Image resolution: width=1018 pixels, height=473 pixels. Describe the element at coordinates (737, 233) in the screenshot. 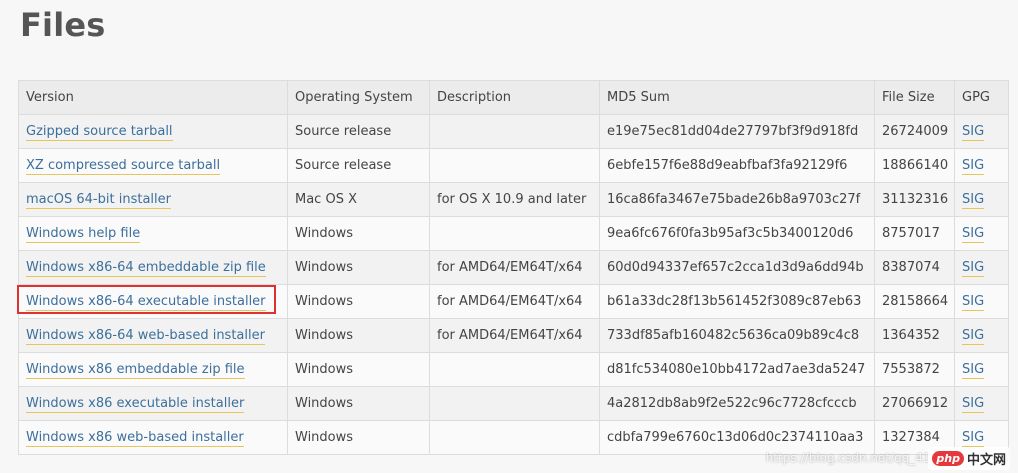

I see `md5-sum-cell: 9ea6fc676f0fa3b95af3c5b3400120d6` at that location.